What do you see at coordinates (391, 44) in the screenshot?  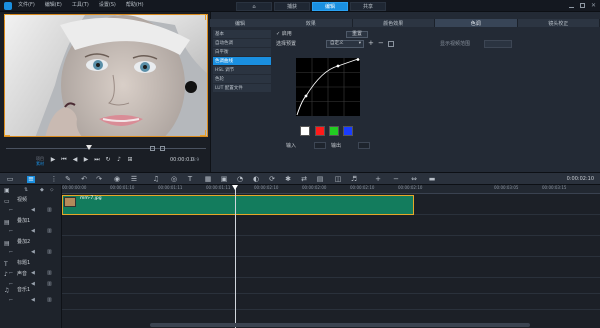 I see `save-preset-icon` at bounding box center [391, 44].